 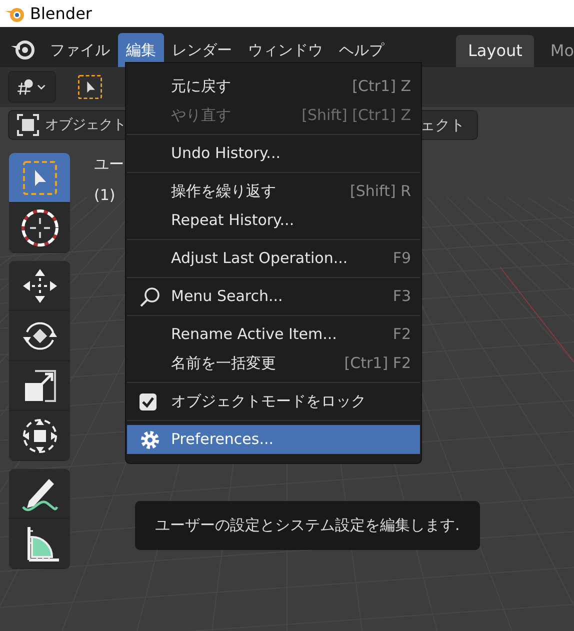 I want to click on menu-item: ファイル, so click(x=80, y=50).